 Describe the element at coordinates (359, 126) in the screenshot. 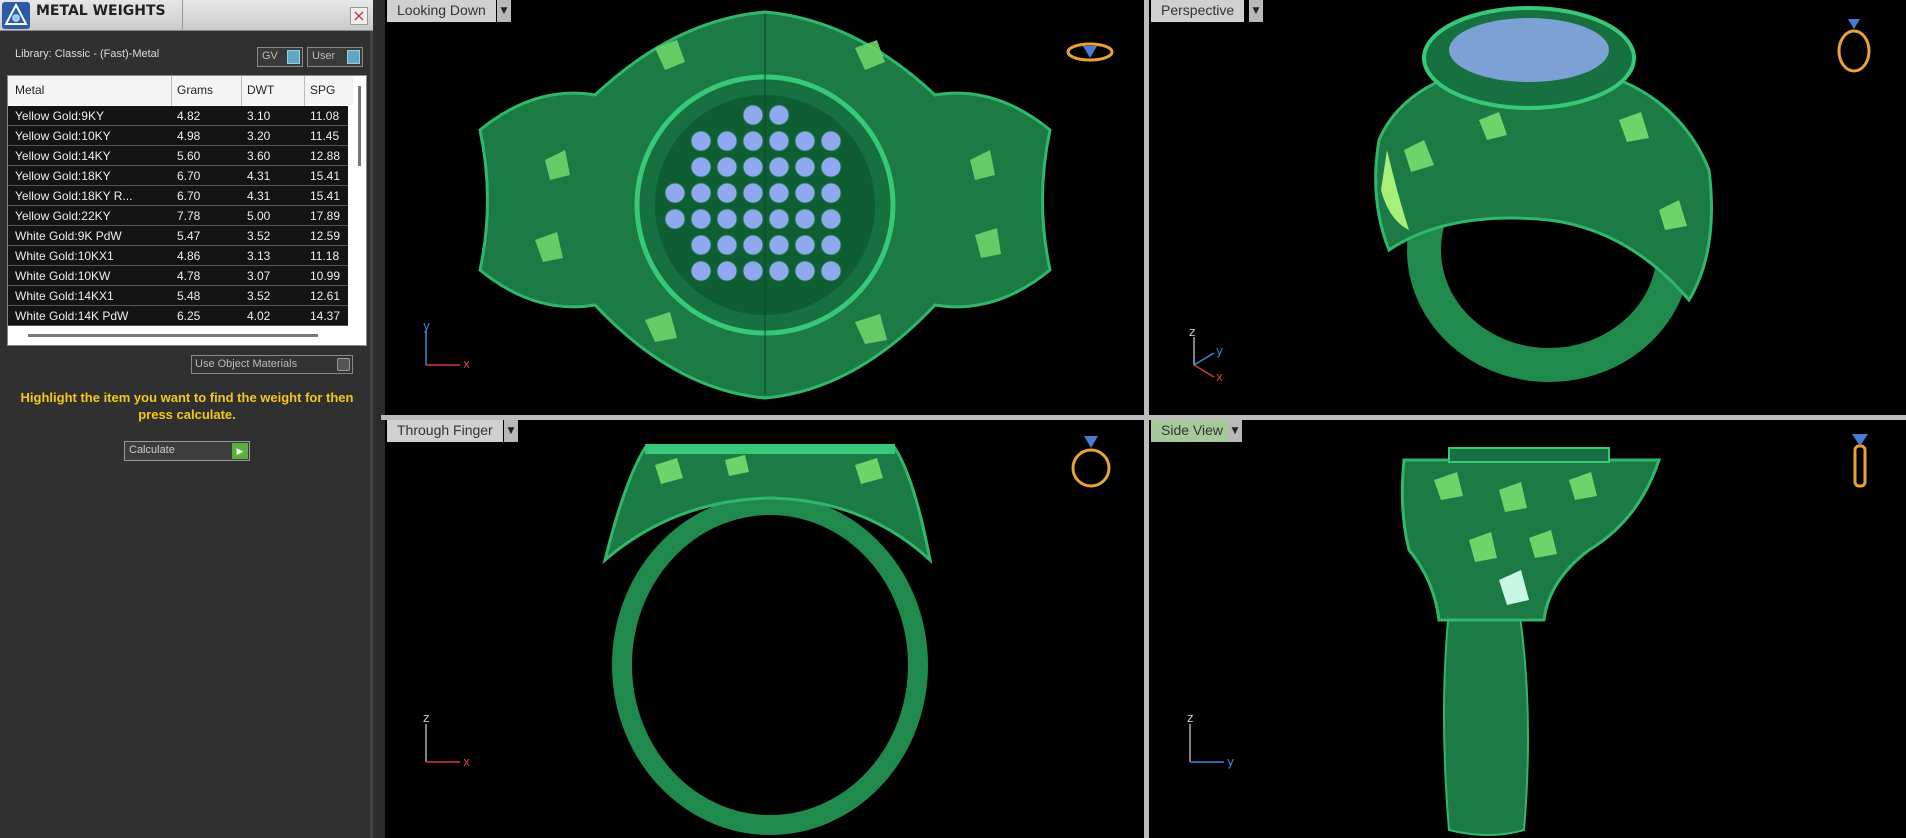

I see `vertical-scrollbar` at that location.